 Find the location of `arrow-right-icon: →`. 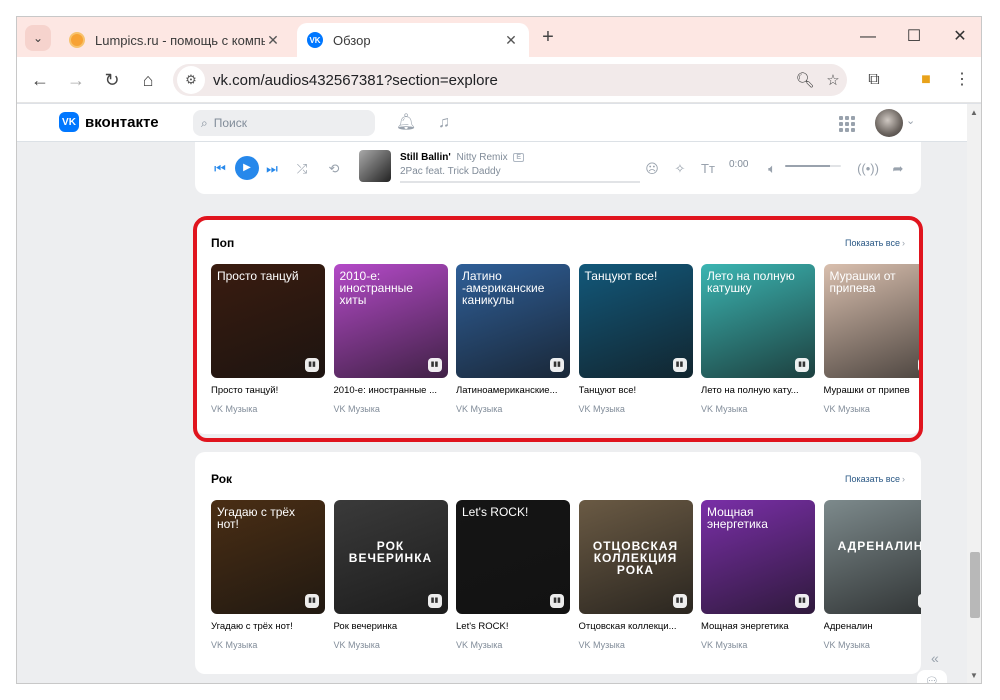

arrow-right-icon: → is located at coordinates (76, 80).